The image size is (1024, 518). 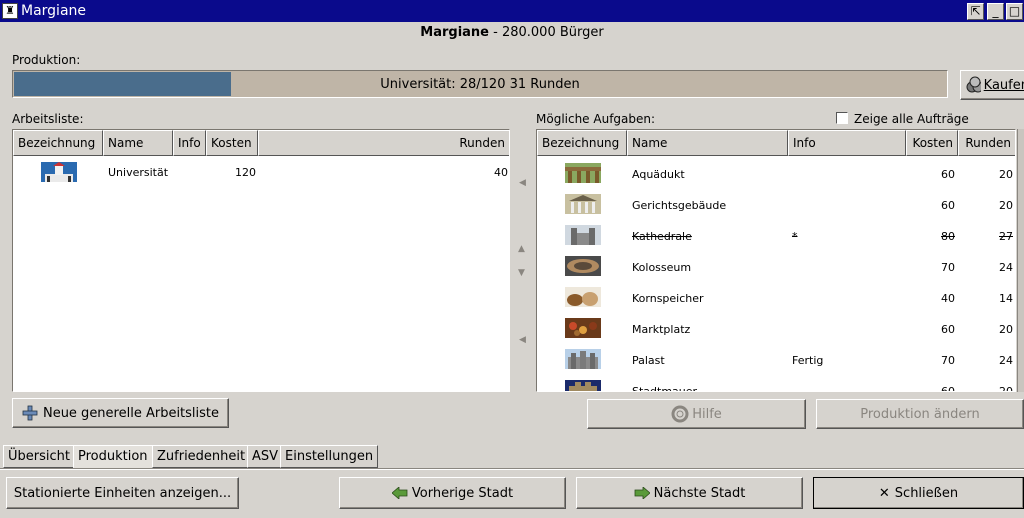 I want to click on row-name: Palast, so click(x=648, y=360).